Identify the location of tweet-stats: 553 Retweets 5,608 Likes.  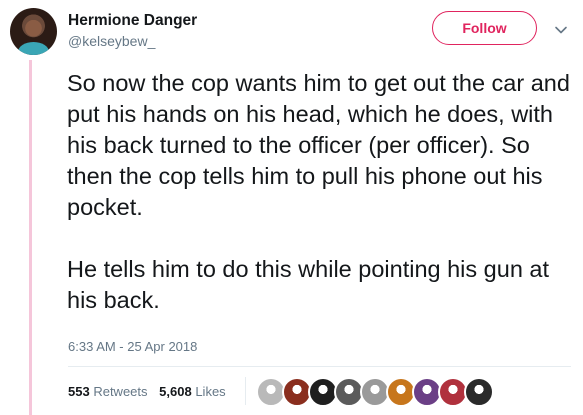
(147, 392).